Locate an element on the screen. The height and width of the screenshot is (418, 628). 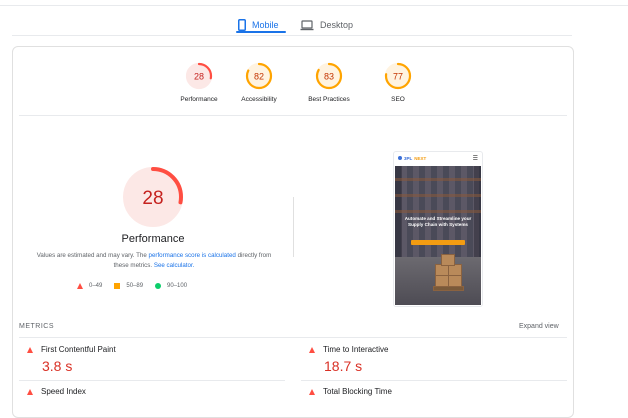
score-ring-best-practices: 83 is located at coordinates (329, 76).